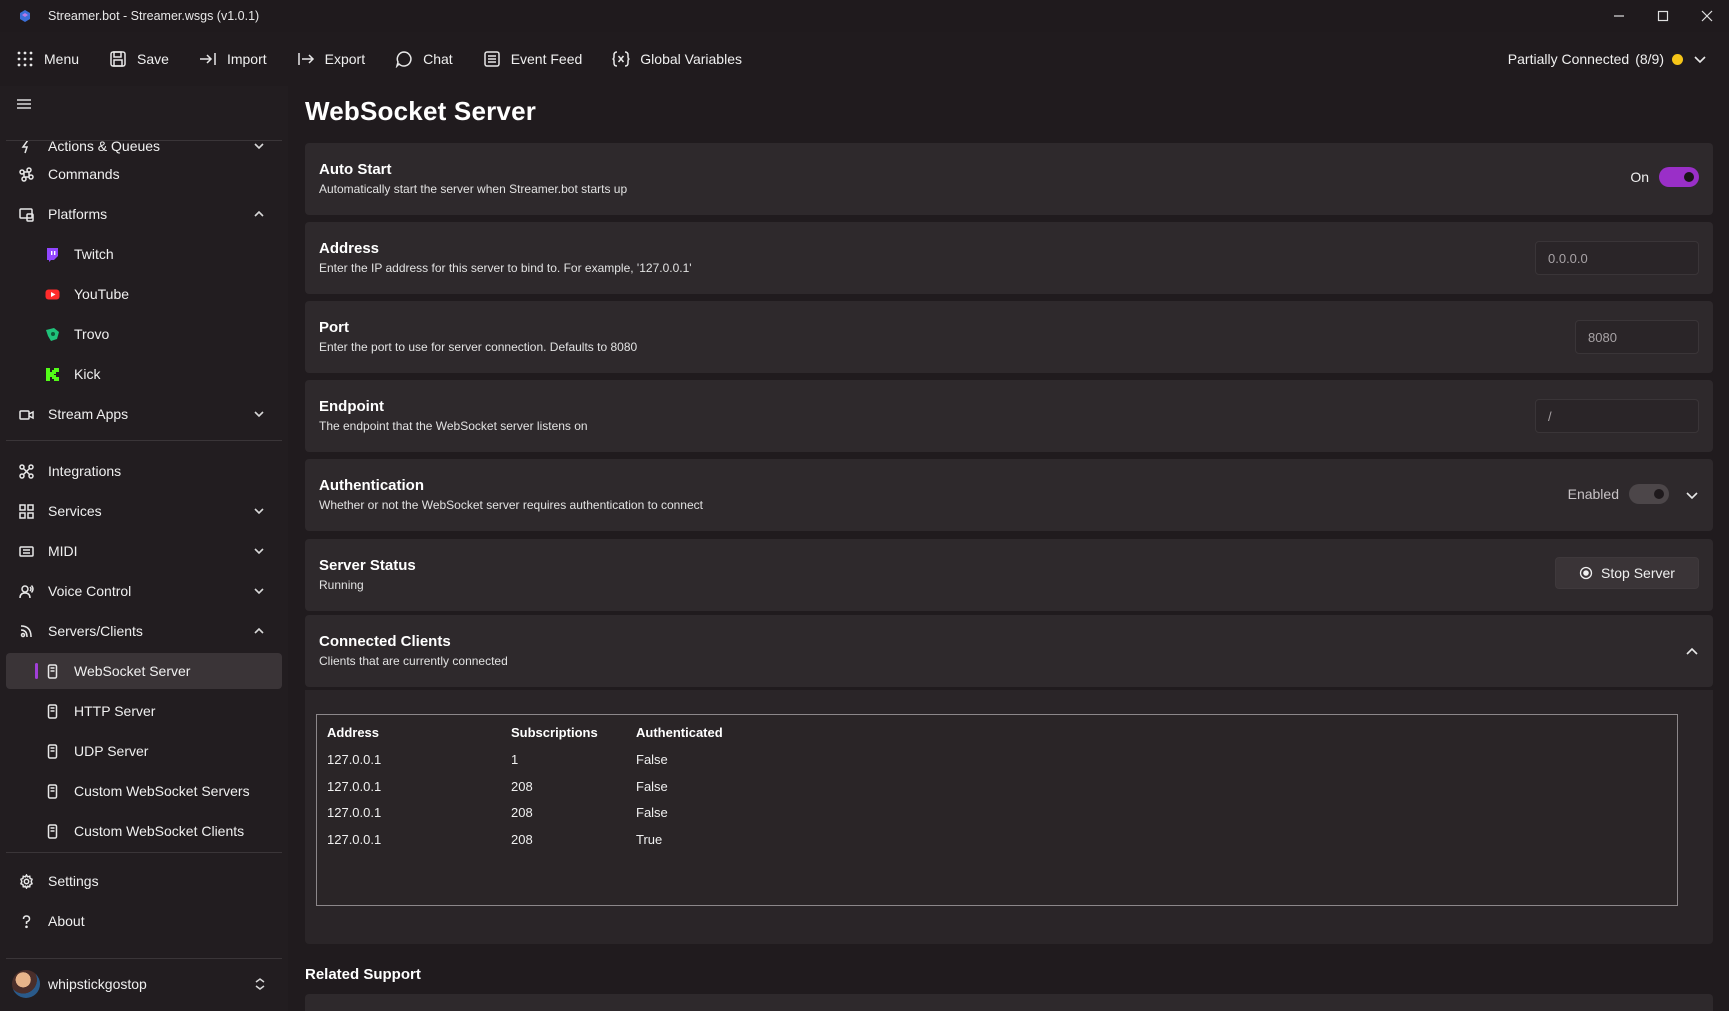 Image resolution: width=1729 pixels, height=1011 pixels. I want to click on event-feed-label: Event Feed, so click(546, 59).